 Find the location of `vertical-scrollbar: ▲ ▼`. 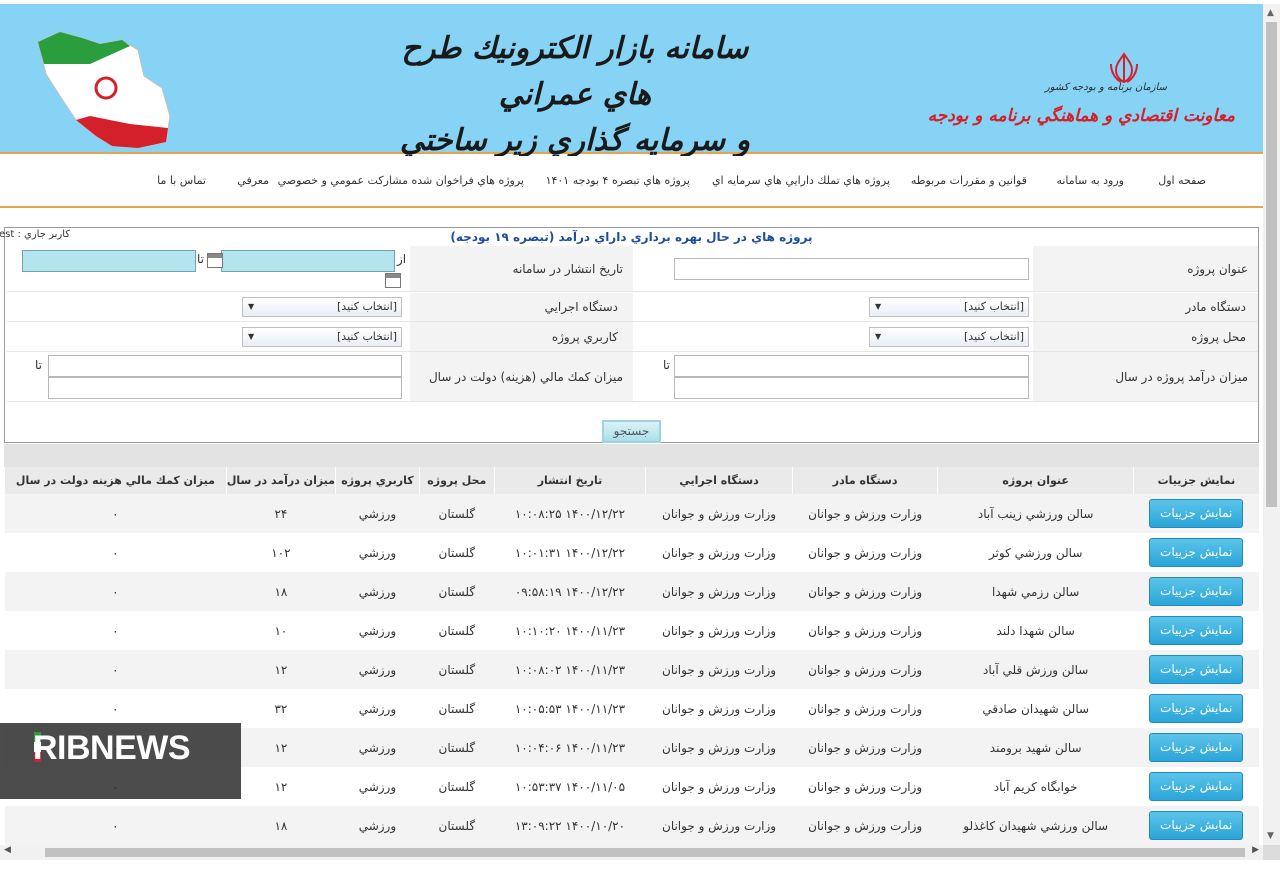

vertical-scrollbar: ▲ ▼ is located at coordinates (1271, 424).